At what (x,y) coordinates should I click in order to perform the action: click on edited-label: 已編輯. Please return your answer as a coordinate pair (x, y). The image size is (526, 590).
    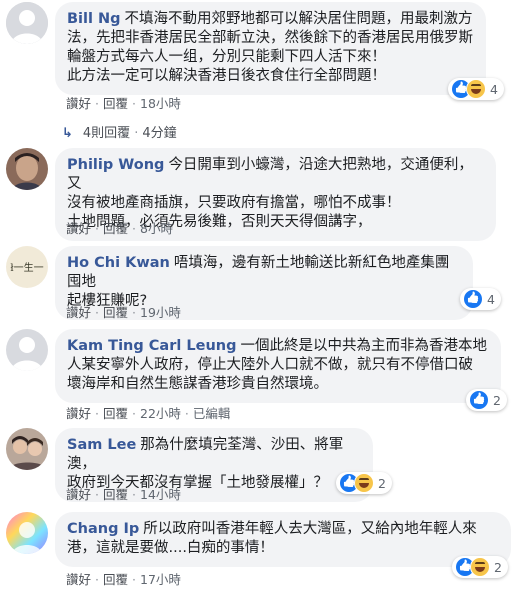
    Looking at the image, I should click on (212, 413).